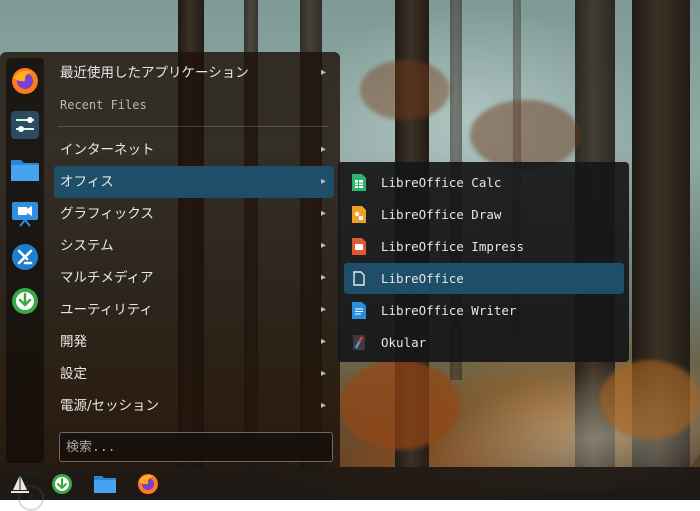  I want to click on submenu-item-impress: LibreOffice Impress, so click(484, 246).